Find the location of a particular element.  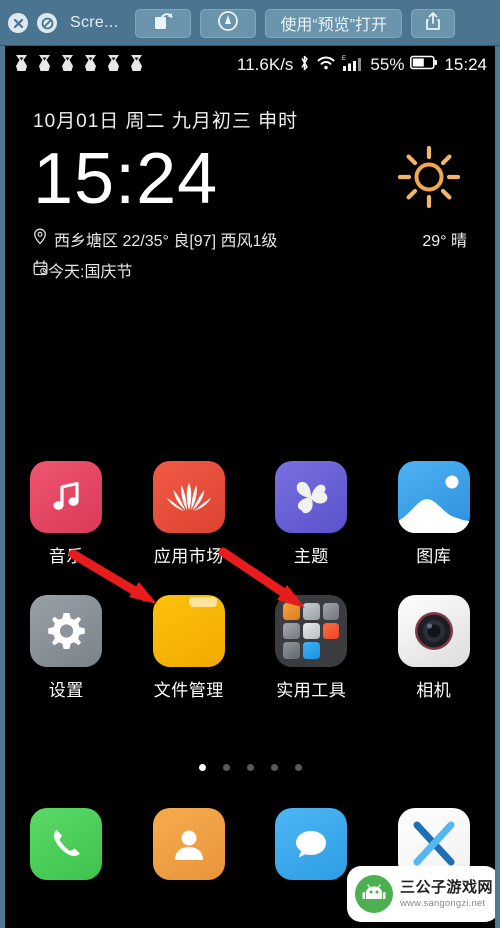

app-settings: 设置 is located at coordinates (66, 648).